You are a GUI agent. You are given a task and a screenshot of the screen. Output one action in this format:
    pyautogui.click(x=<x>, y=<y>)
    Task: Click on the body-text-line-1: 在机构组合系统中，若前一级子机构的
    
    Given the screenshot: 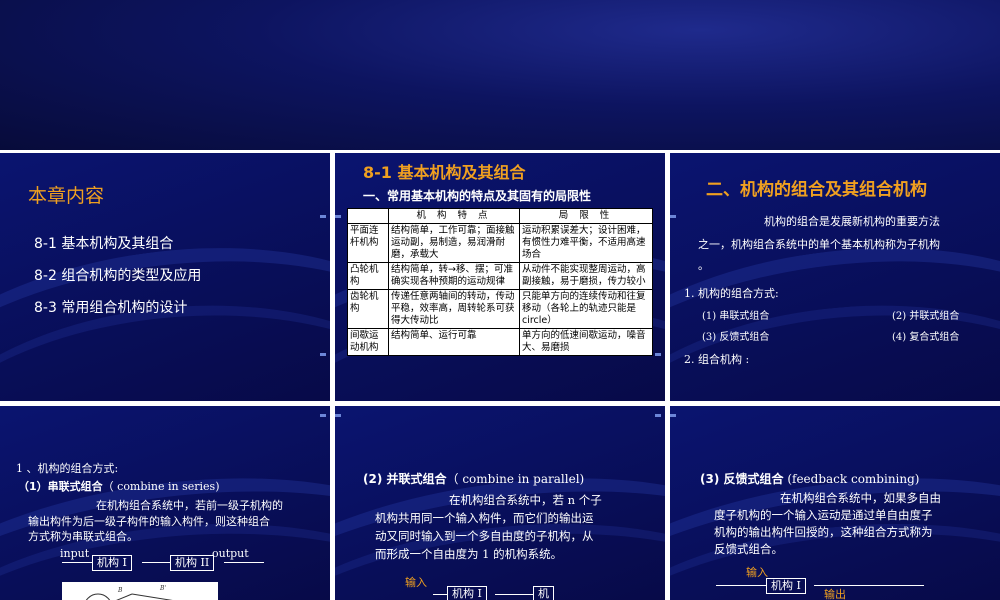 What is the action you would take?
    pyautogui.click(x=189, y=505)
    